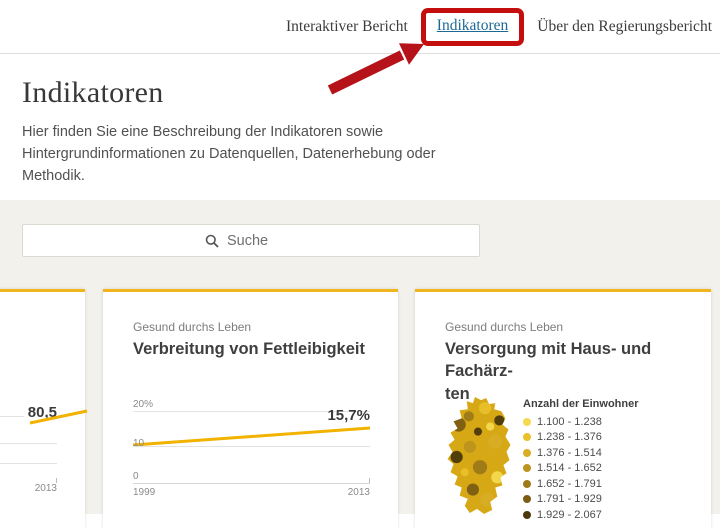 This screenshot has width=720, height=529. I want to click on search-box, so click(251, 240).